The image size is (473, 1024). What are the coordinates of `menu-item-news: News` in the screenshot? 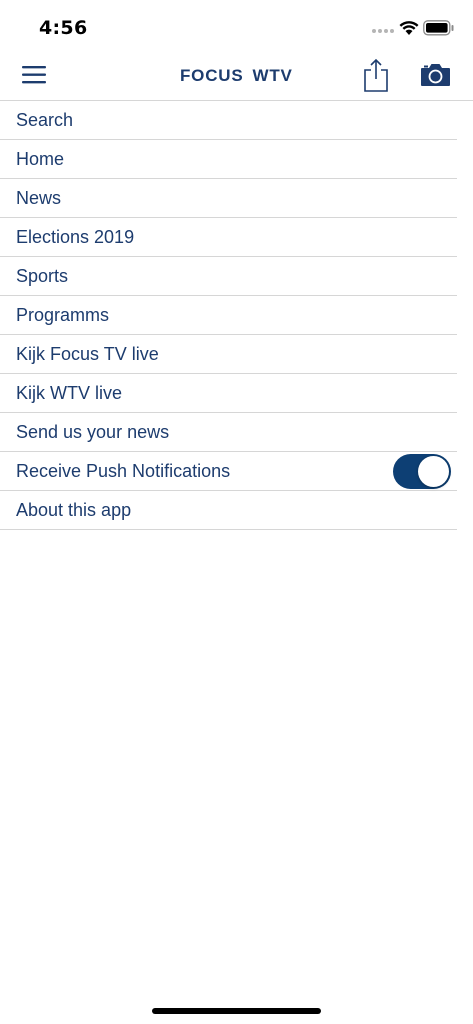 It's located at (228, 198).